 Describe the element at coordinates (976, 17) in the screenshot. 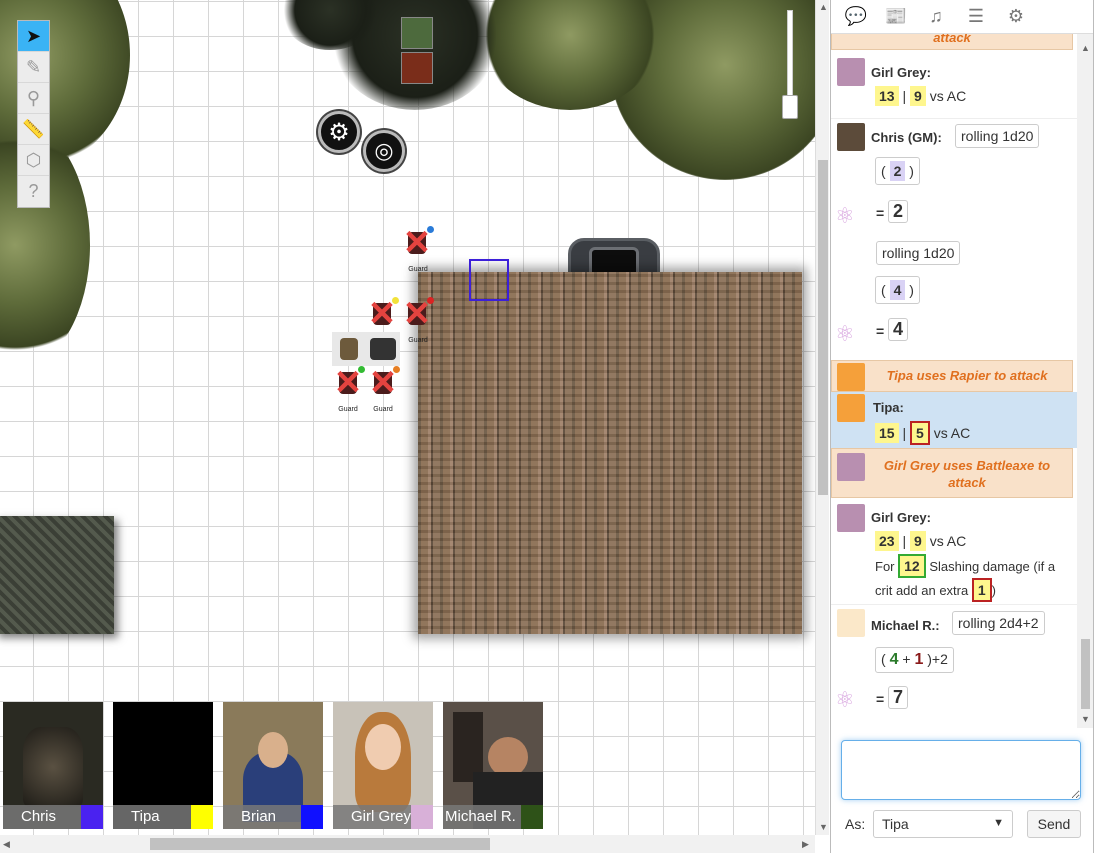

I see `list-tab-icon: ☰` at that location.